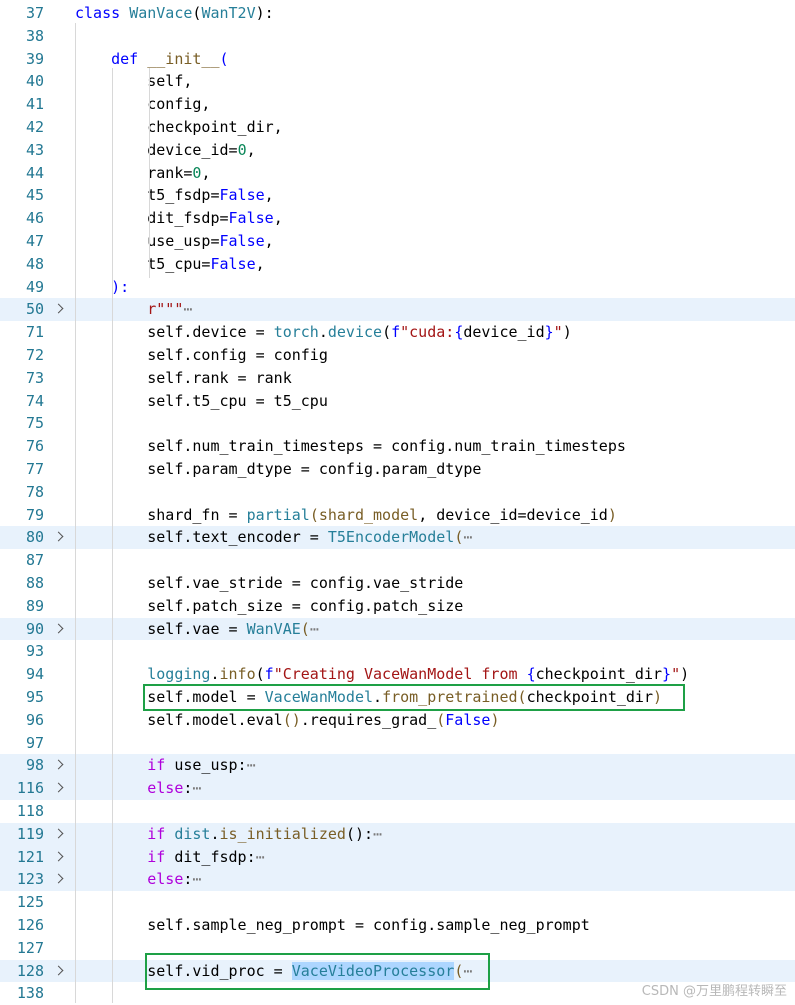 The image size is (795, 1005). I want to click on code-line: 37 class WanVace(WanT2V):, so click(397, 13).